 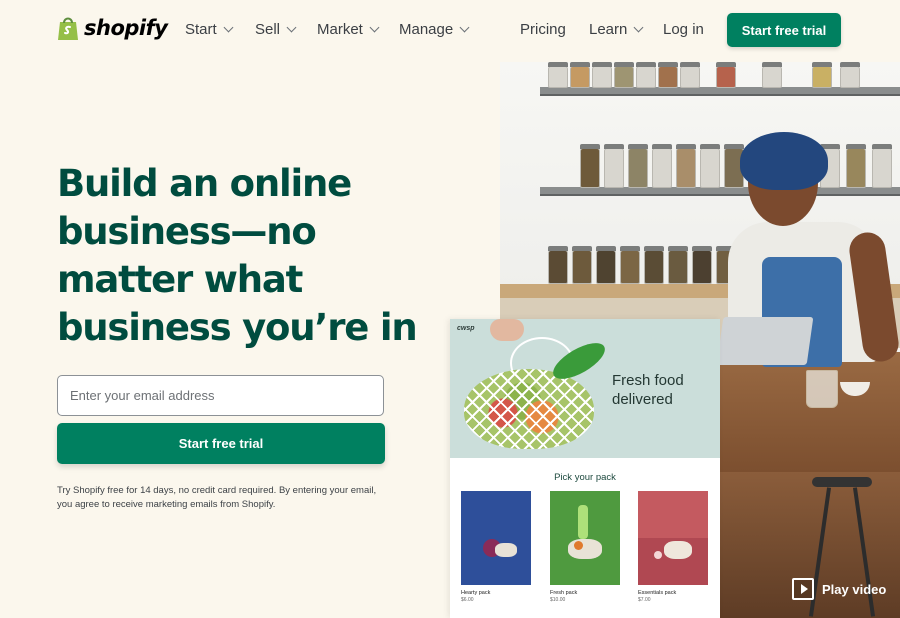 I want to click on nav-item-start: Start, so click(x=209, y=29).